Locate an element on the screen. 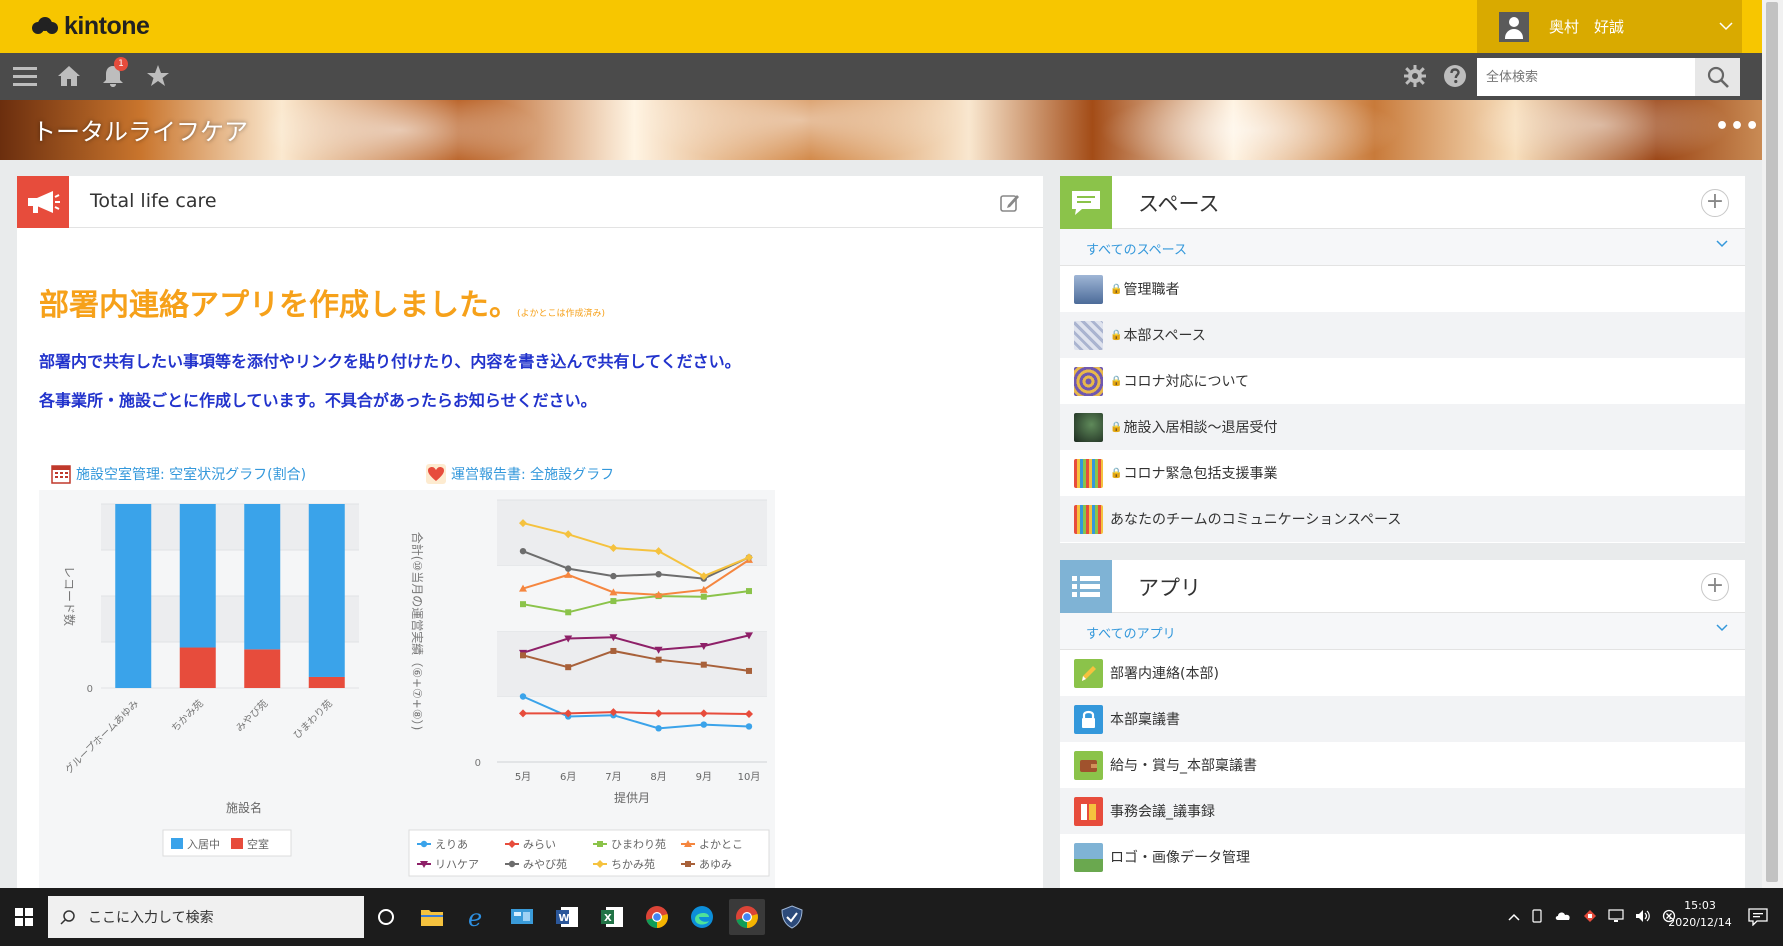 The height and width of the screenshot is (946, 1783). x-tick-label: グループホームあゆみ is located at coordinates (101, 736).